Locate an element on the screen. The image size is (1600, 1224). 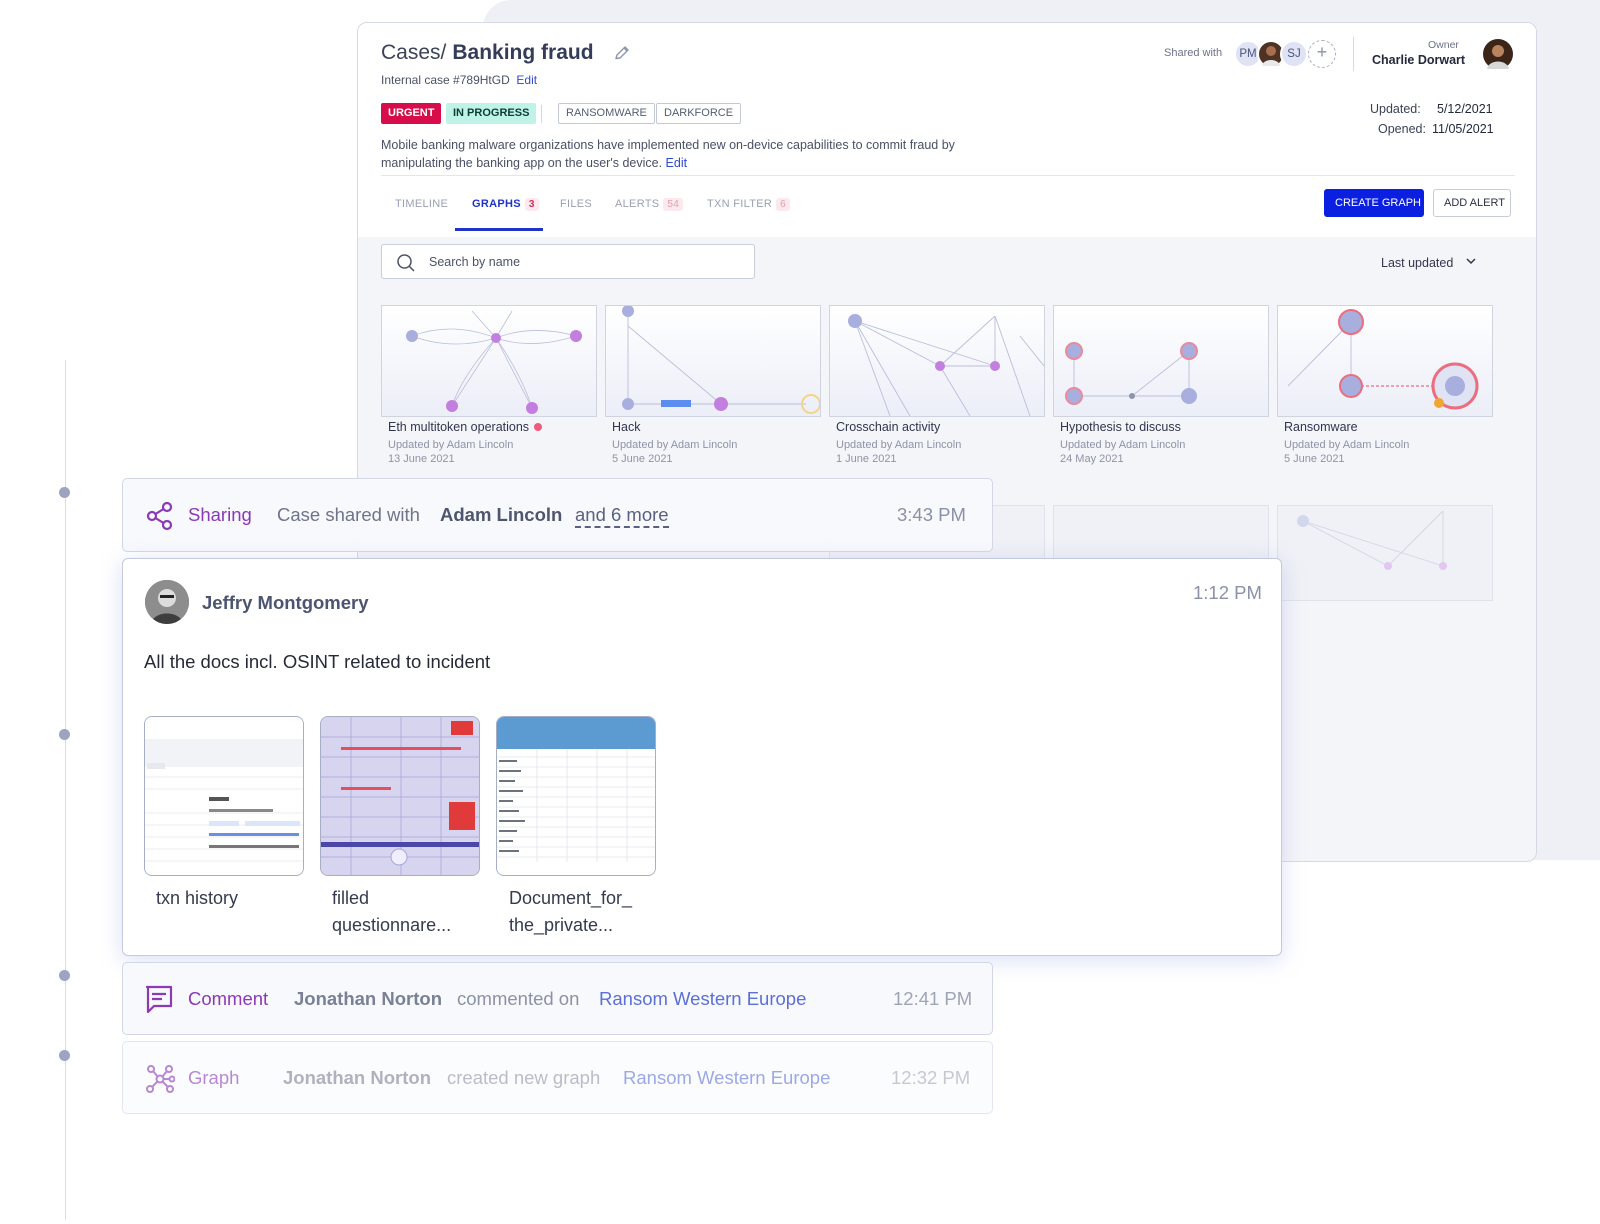
add-alert-button: ADD ALERT is located at coordinates (1472, 203).